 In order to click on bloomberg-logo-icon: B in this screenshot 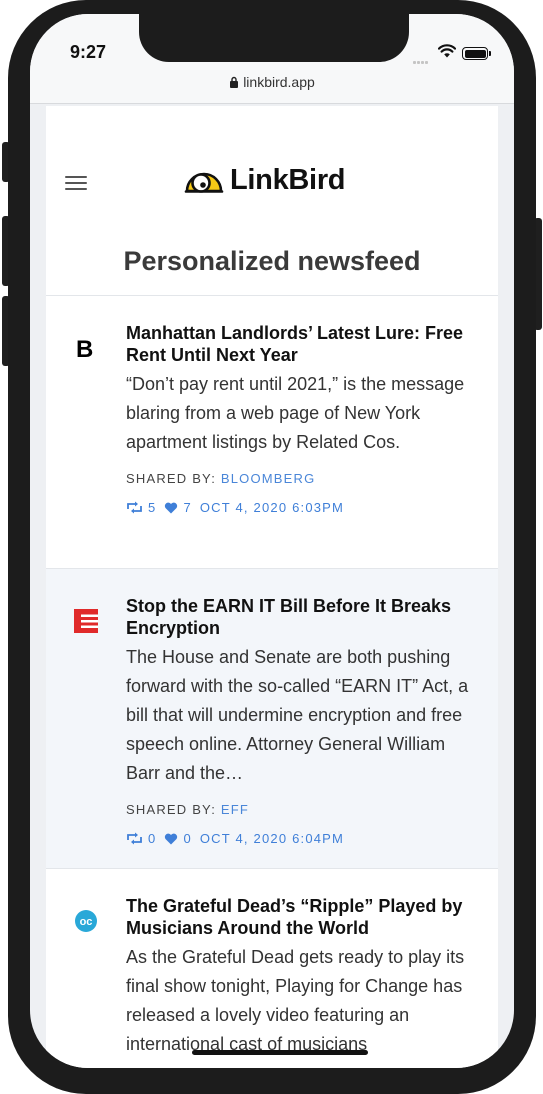, I will do `click(84, 348)`.